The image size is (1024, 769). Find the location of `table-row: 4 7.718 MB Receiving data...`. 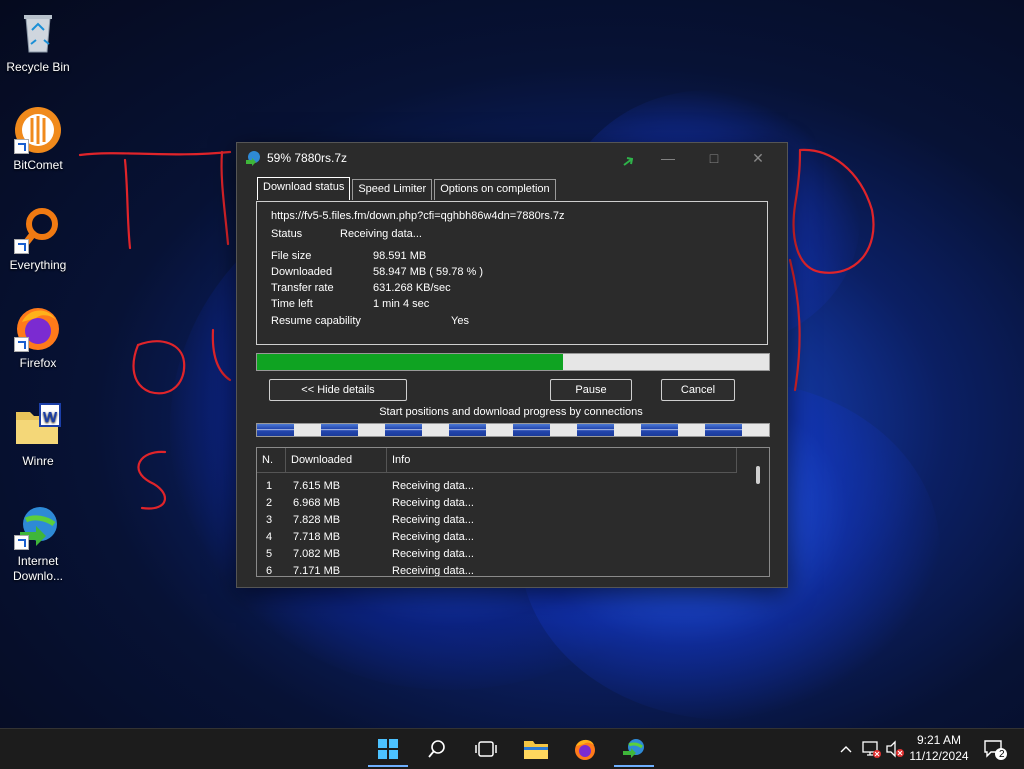

table-row: 4 7.718 MB Receiving data... is located at coordinates (497, 537).